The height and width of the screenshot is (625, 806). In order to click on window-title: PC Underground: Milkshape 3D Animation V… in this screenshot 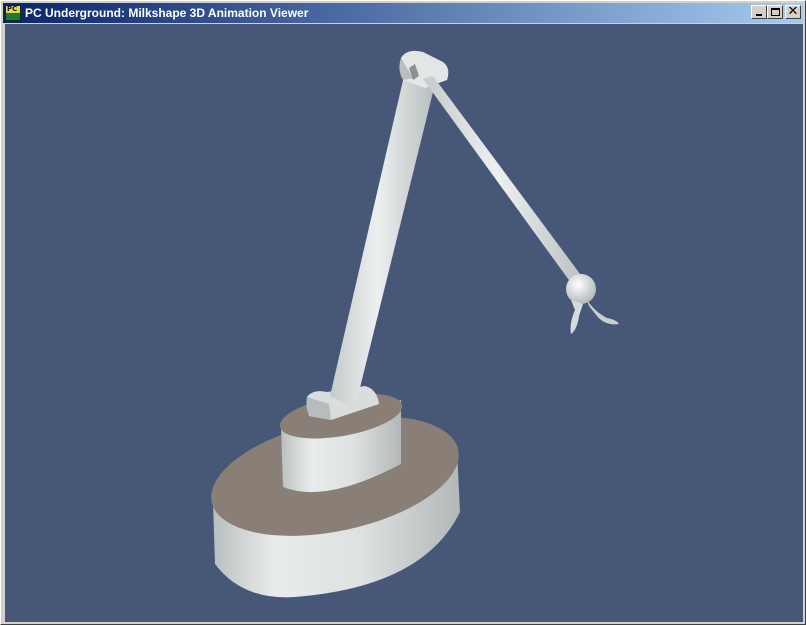, I will do `click(167, 13)`.